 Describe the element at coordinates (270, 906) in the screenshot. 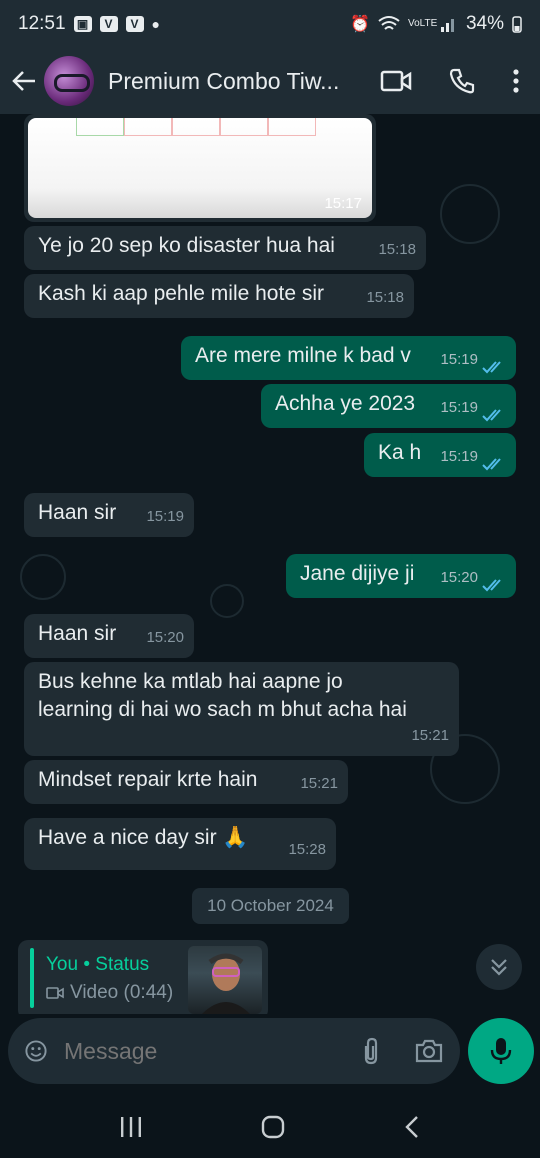

I see `date-divider: 10 October 2024` at that location.